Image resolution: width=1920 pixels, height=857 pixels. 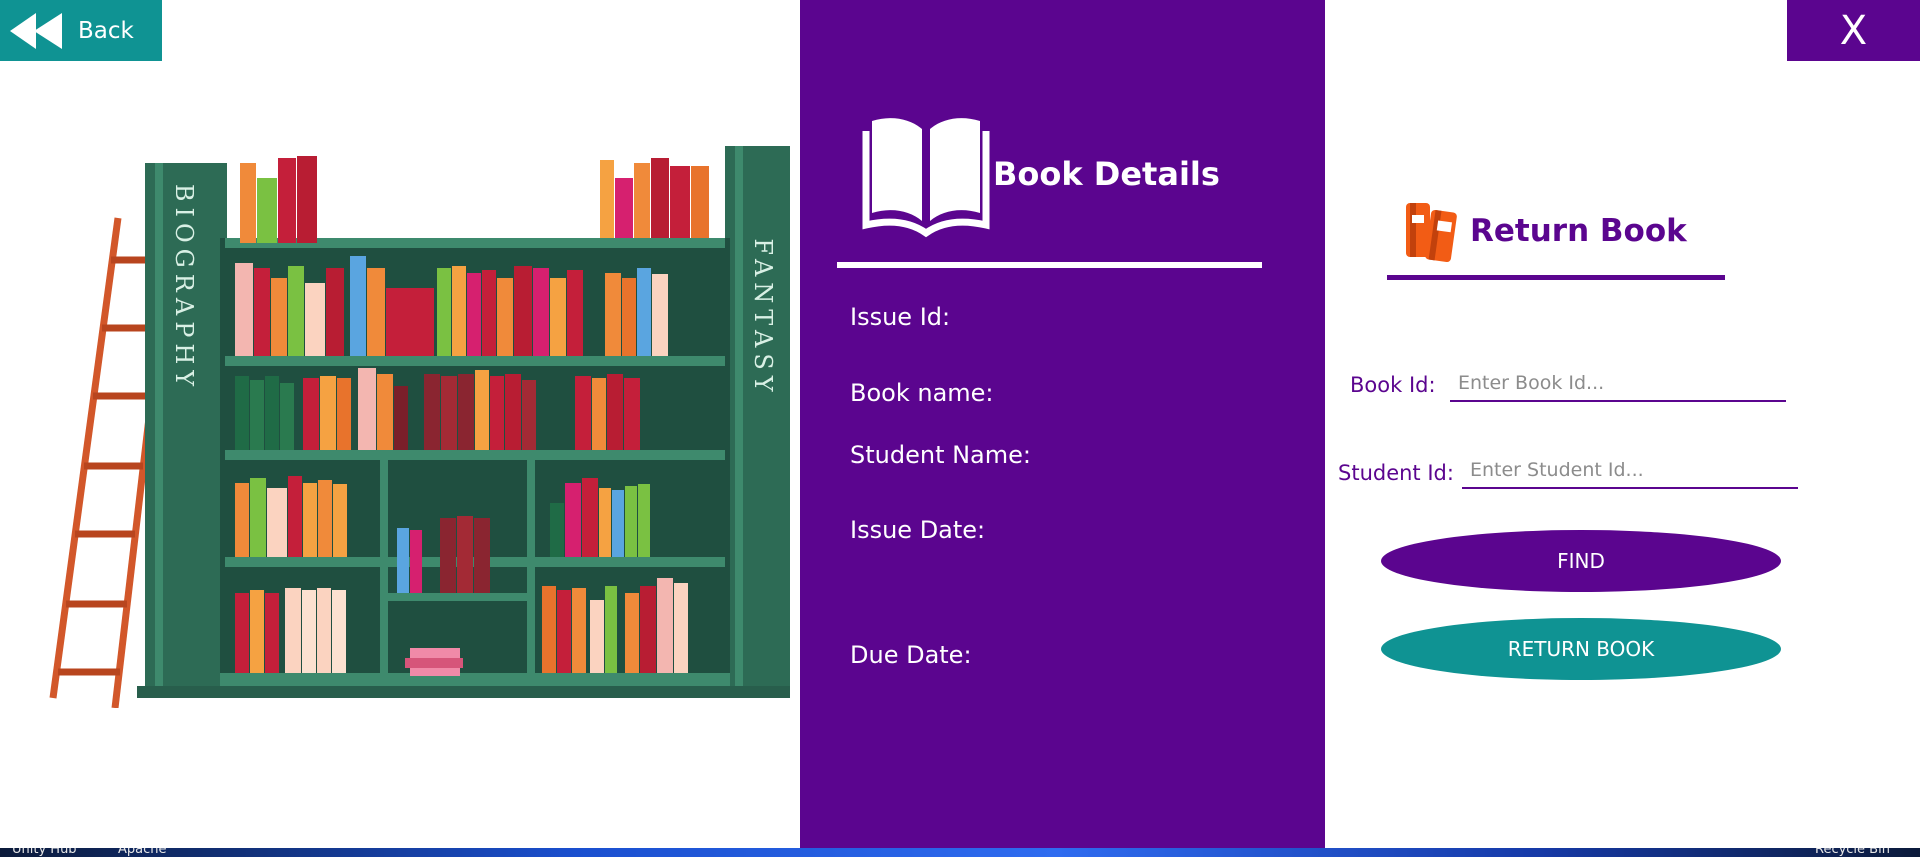 What do you see at coordinates (960, 852) in the screenshot?
I see `desktop-taskbar-strip: Unity Hub Apache Recycle Bin` at bounding box center [960, 852].